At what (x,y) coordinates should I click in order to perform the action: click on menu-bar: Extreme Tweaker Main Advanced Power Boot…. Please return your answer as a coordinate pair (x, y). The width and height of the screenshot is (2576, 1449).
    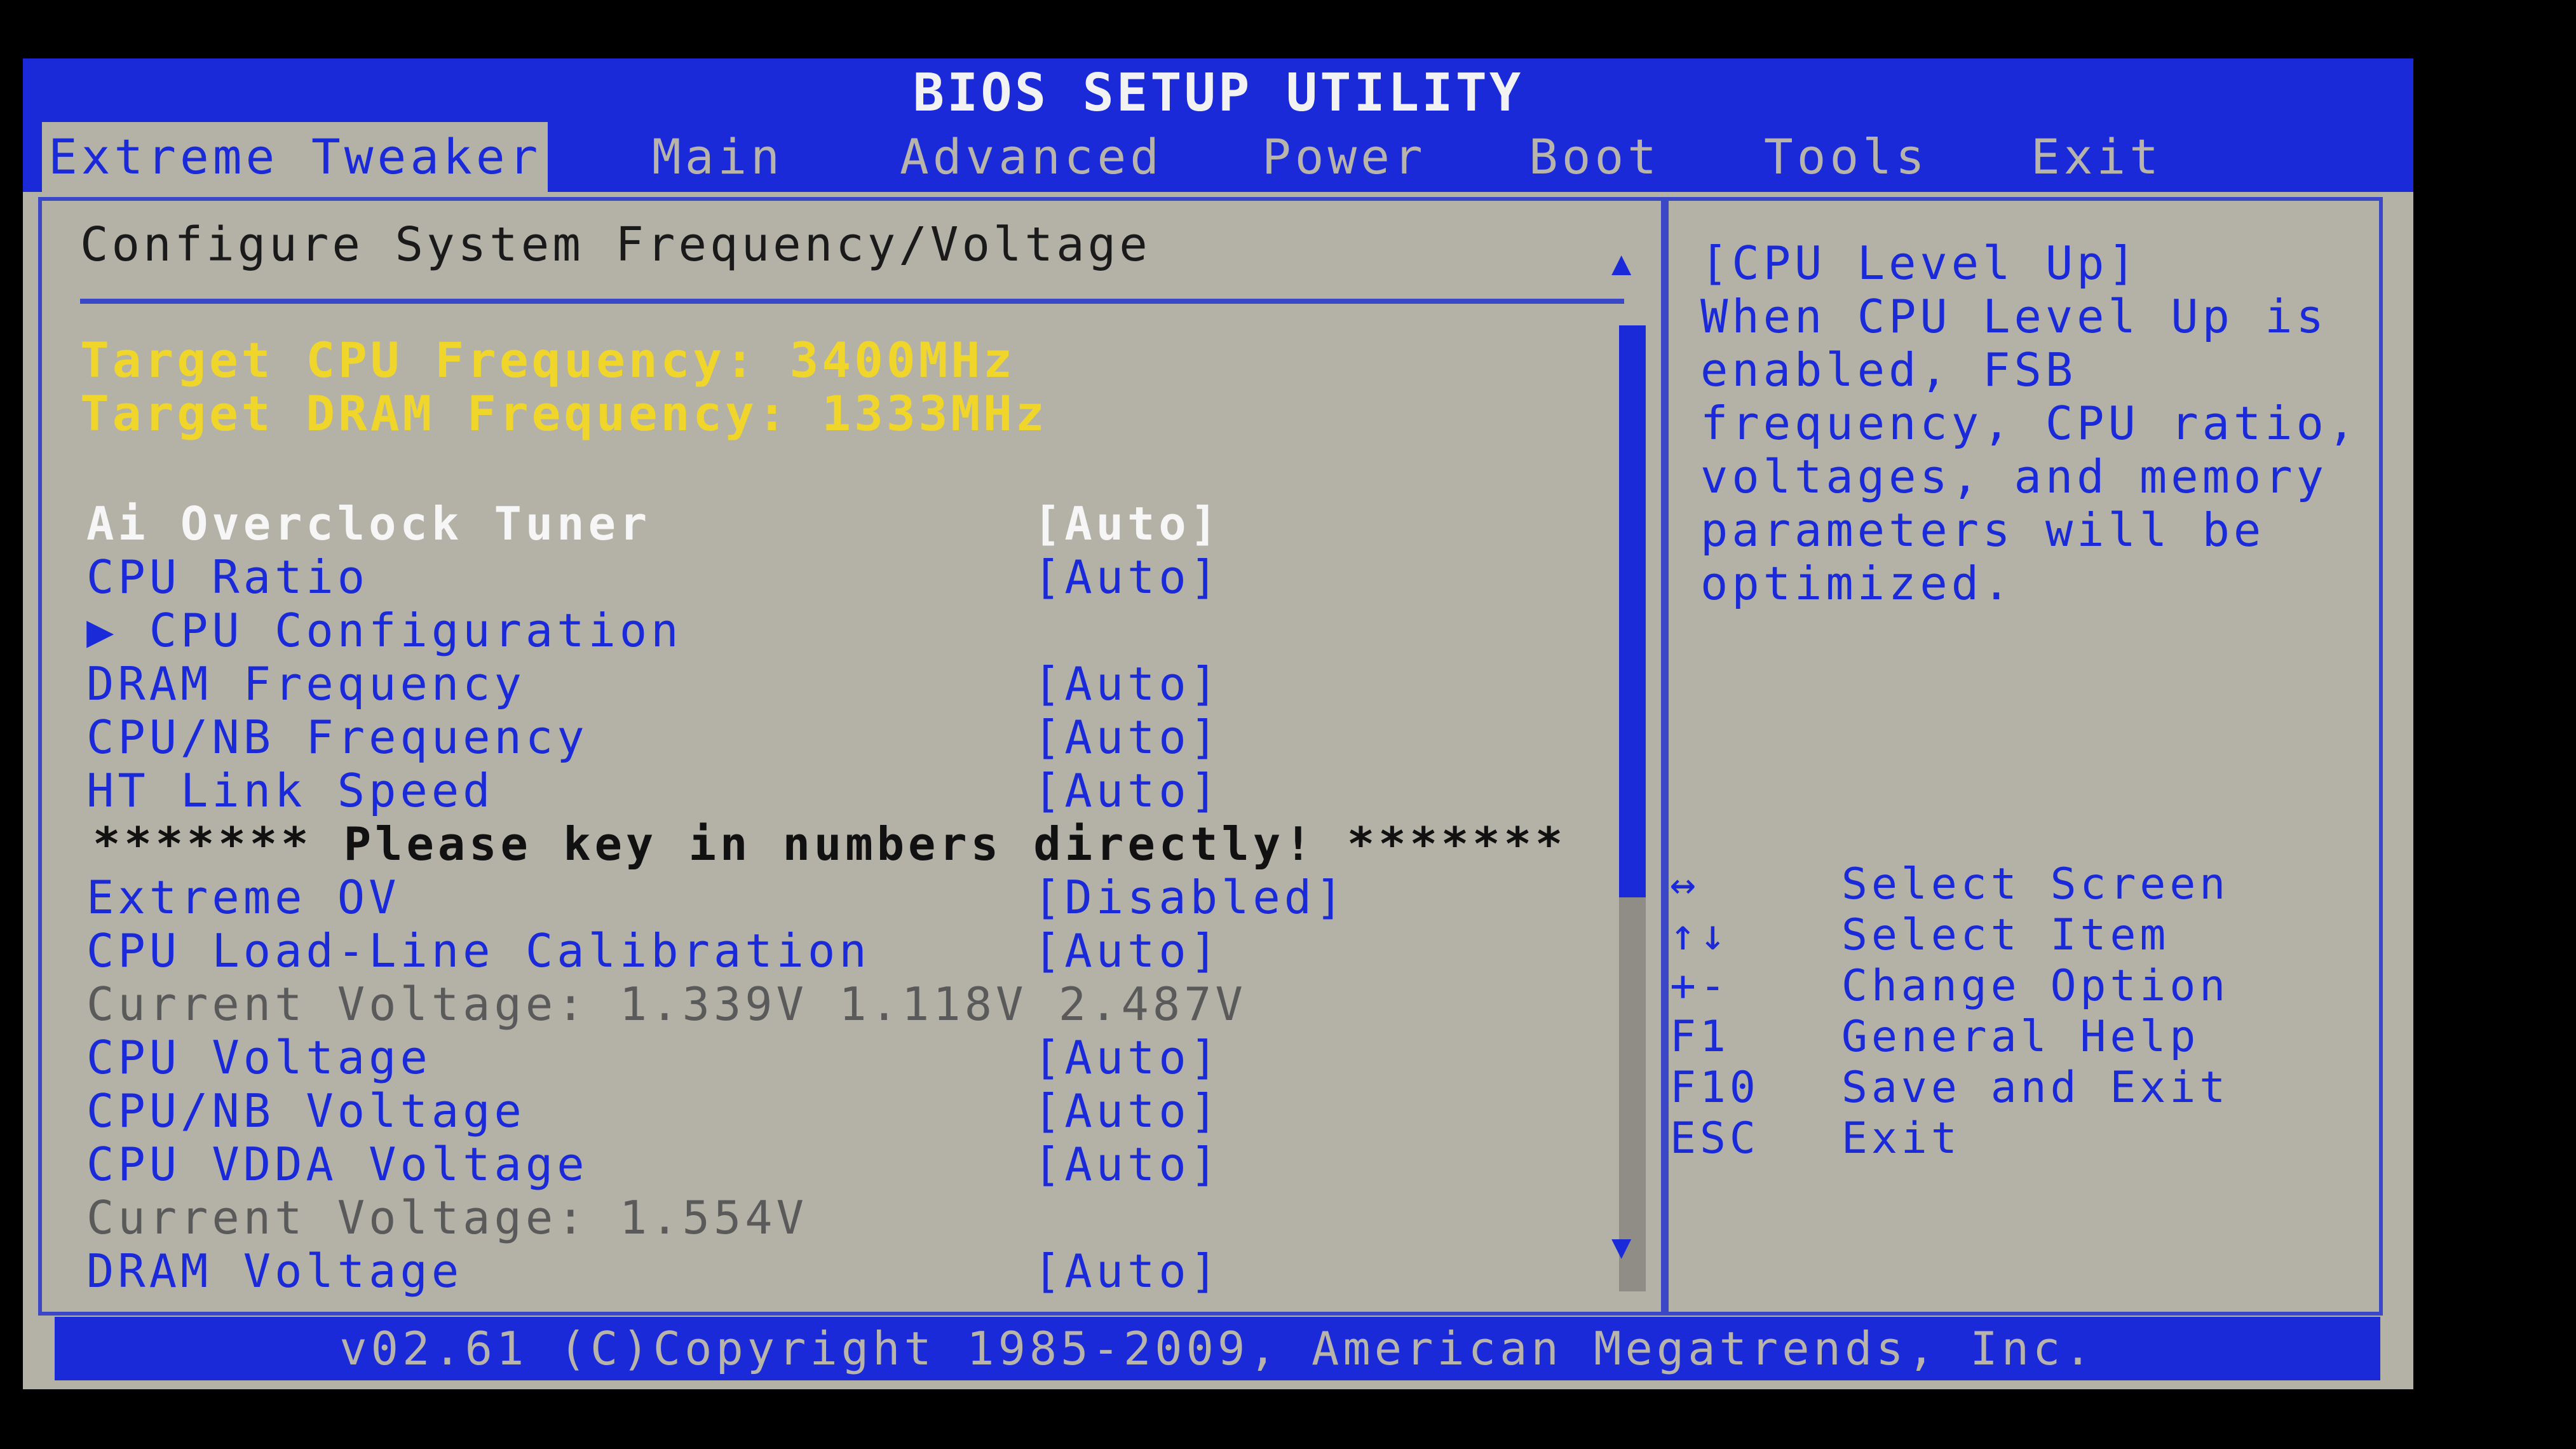
    Looking at the image, I should click on (1218, 157).